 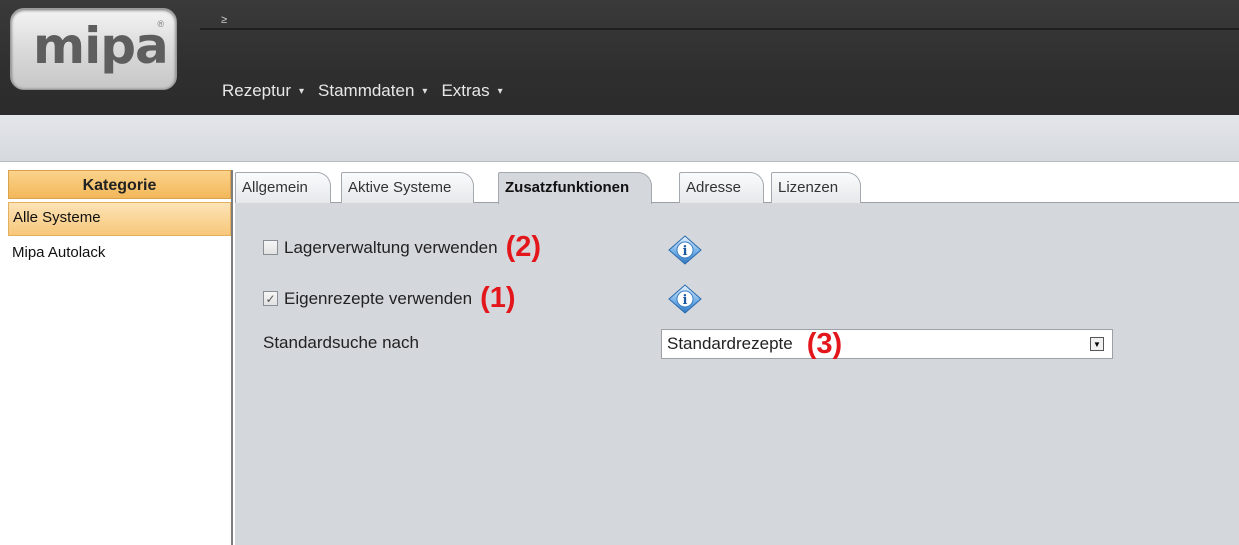 I want to click on sidebar-item-mipa-autolack: Mipa Autolack, so click(x=119, y=253).